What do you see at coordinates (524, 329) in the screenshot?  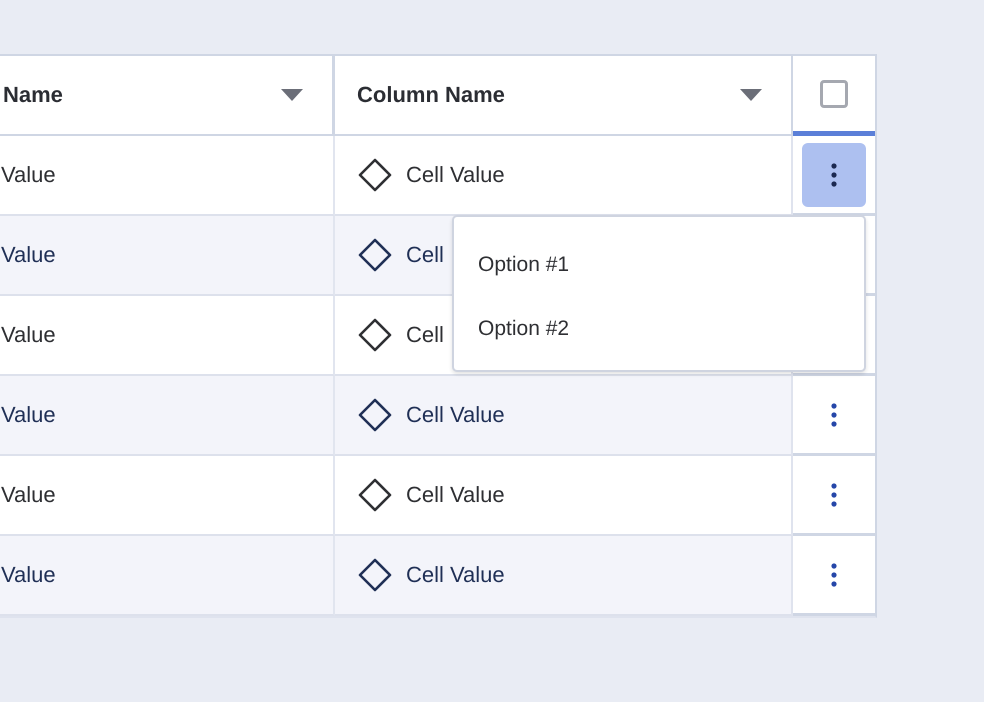 I see `menu-item: Option #2` at bounding box center [524, 329].